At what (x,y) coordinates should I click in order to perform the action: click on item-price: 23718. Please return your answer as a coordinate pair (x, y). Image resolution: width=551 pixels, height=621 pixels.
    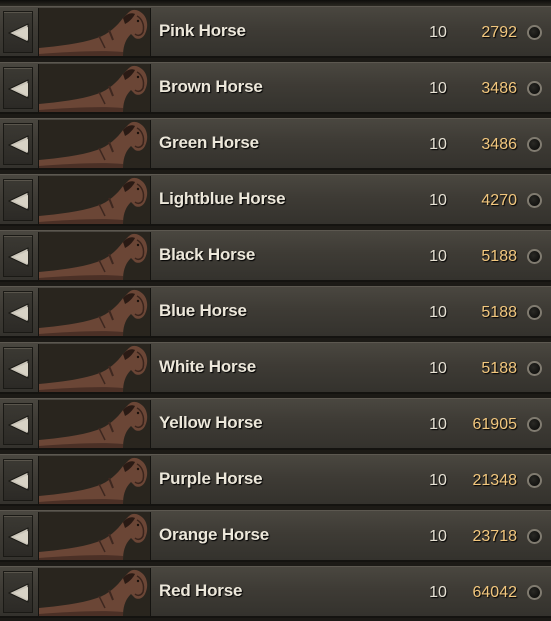
    Looking at the image, I should click on (495, 536).